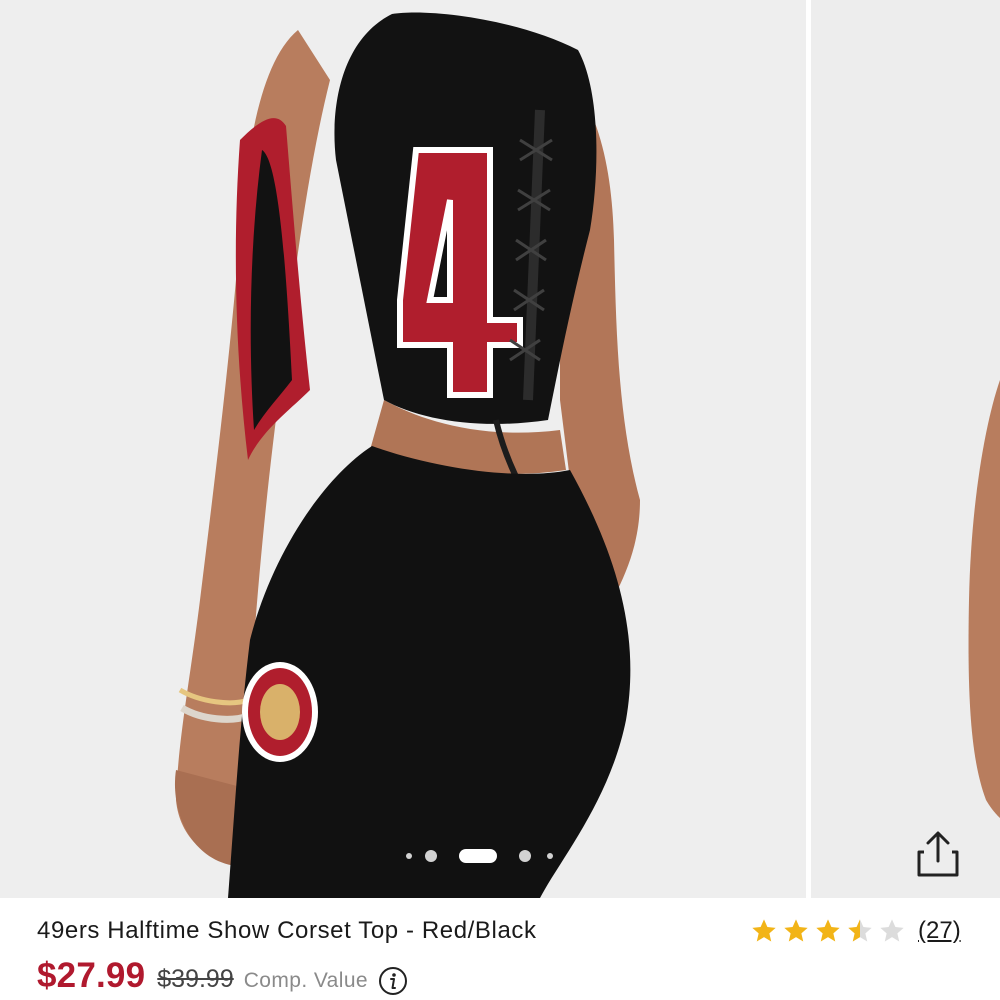  I want to click on carousel-pagination, so click(485, 856).